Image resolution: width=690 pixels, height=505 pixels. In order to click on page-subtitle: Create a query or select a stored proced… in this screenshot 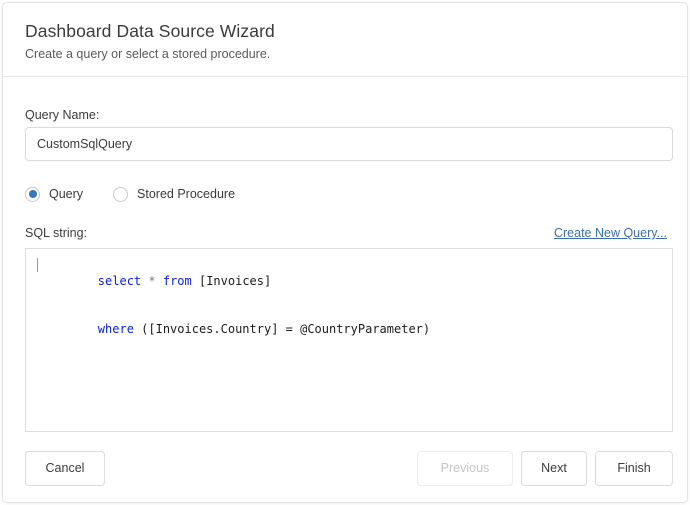, I will do `click(148, 54)`.